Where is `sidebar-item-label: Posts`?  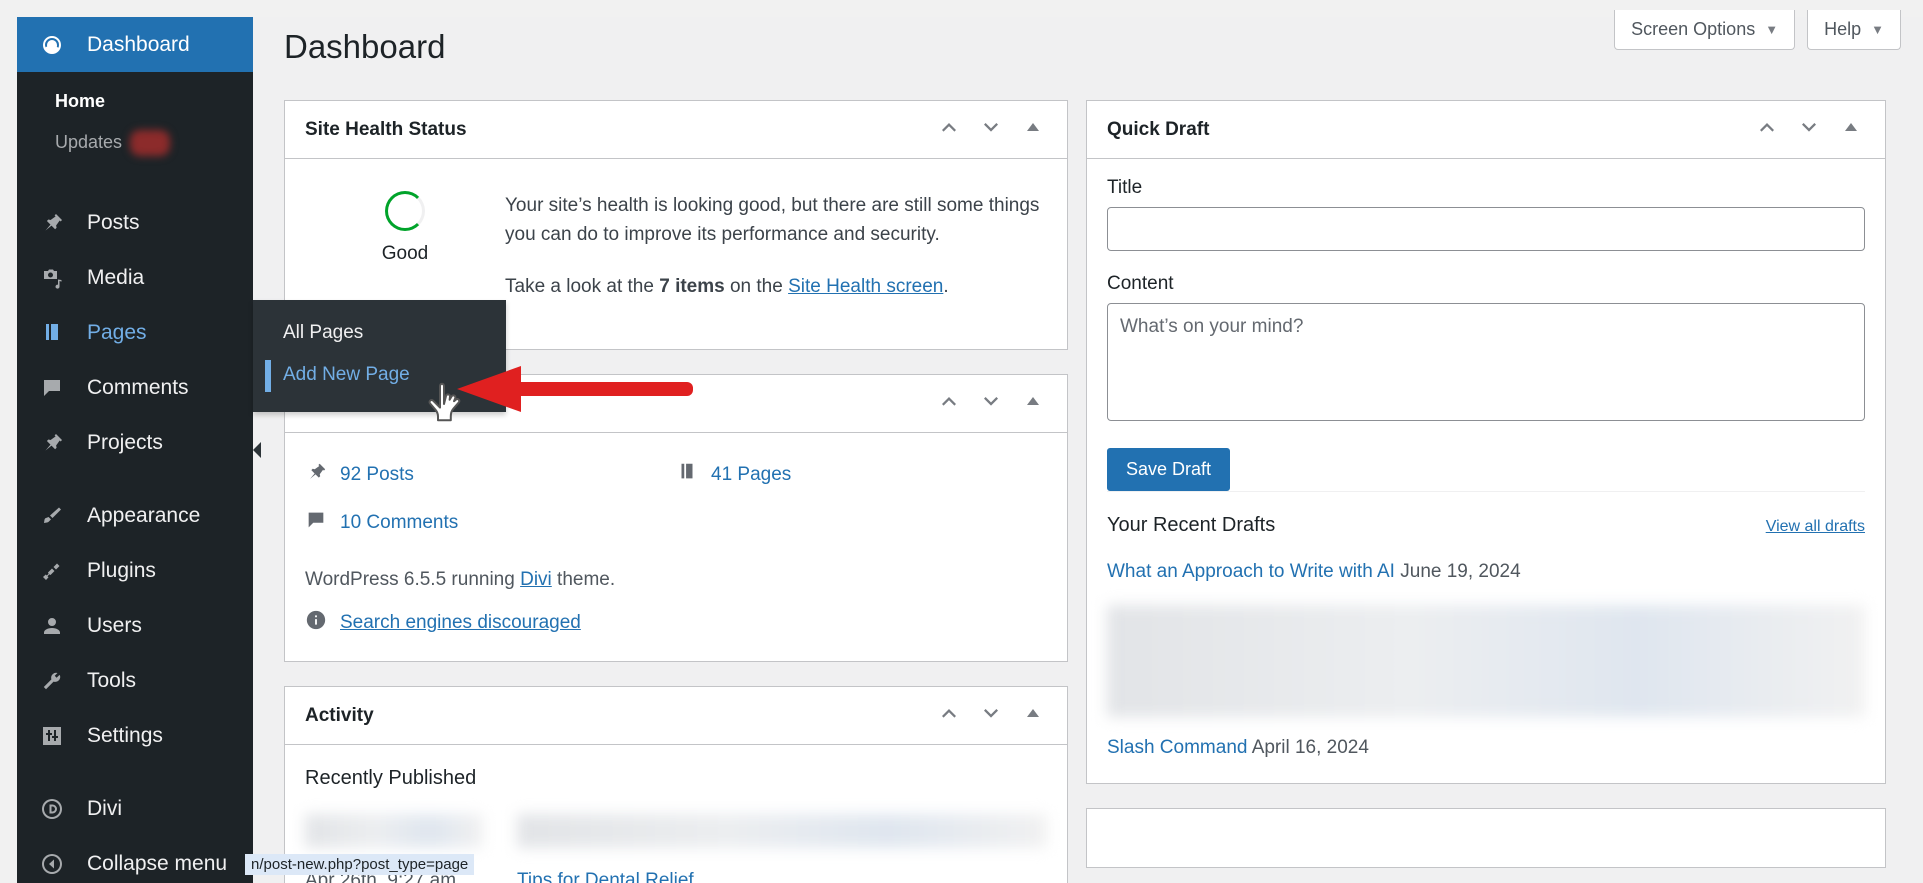 sidebar-item-label: Posts is located at coordinates (113, 222).